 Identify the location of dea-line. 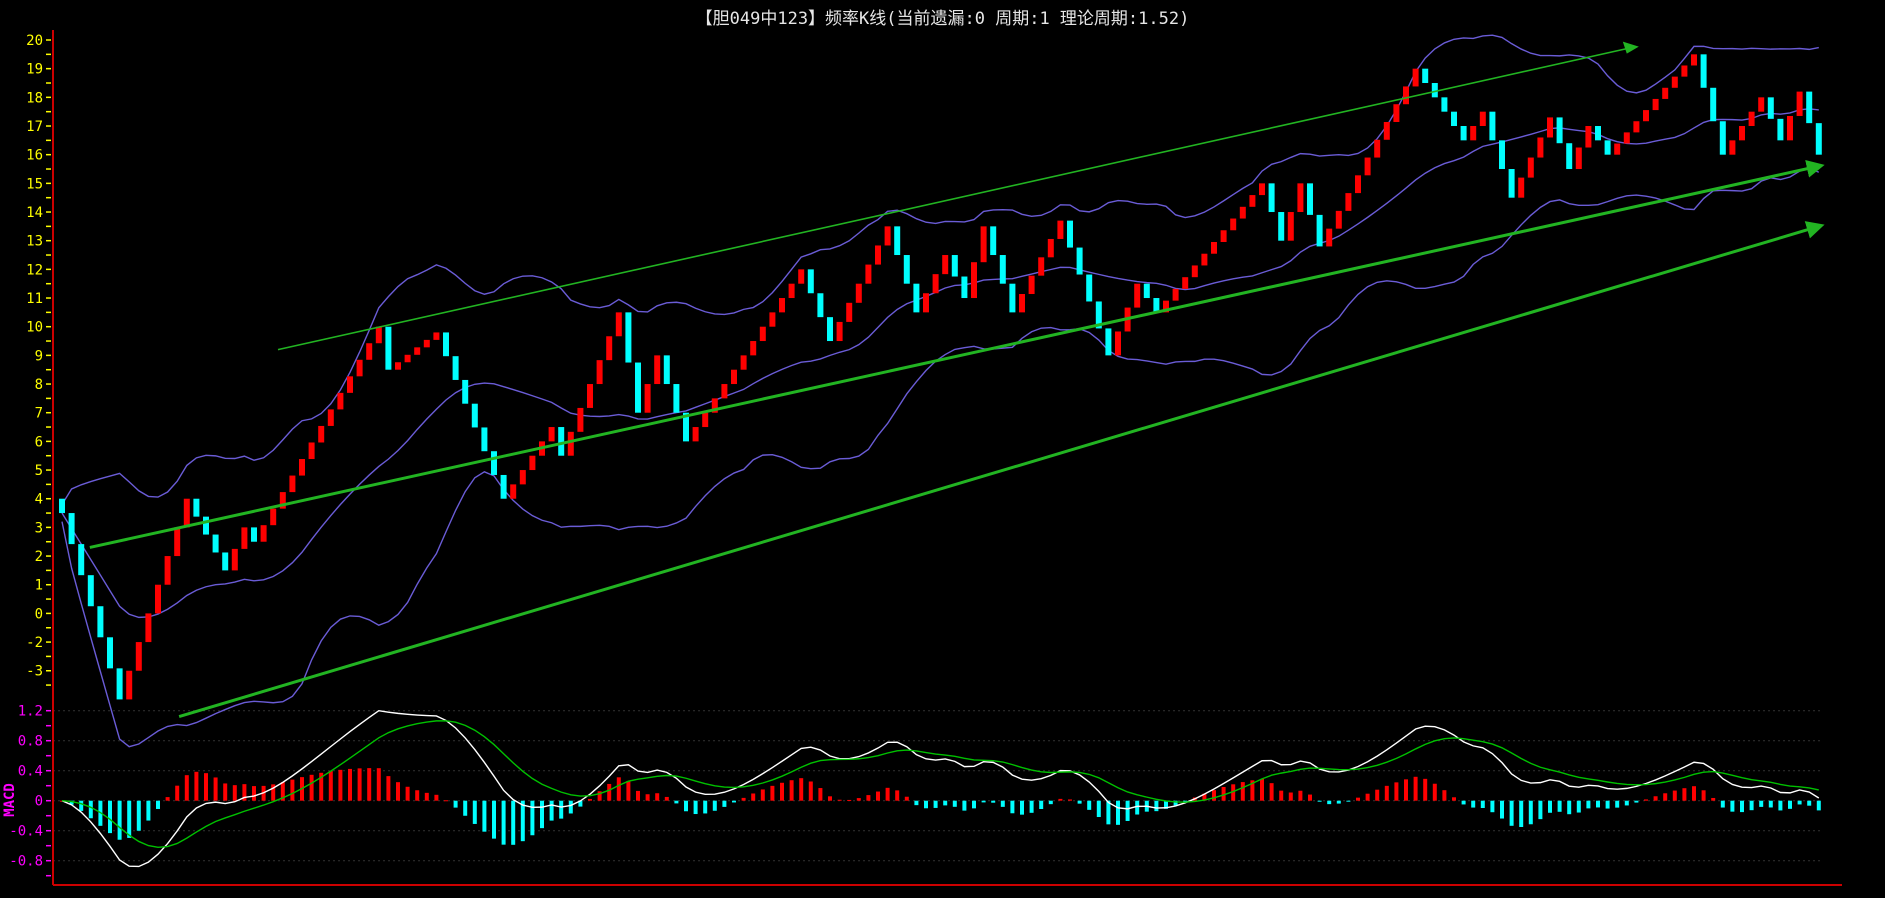
(940, 784).